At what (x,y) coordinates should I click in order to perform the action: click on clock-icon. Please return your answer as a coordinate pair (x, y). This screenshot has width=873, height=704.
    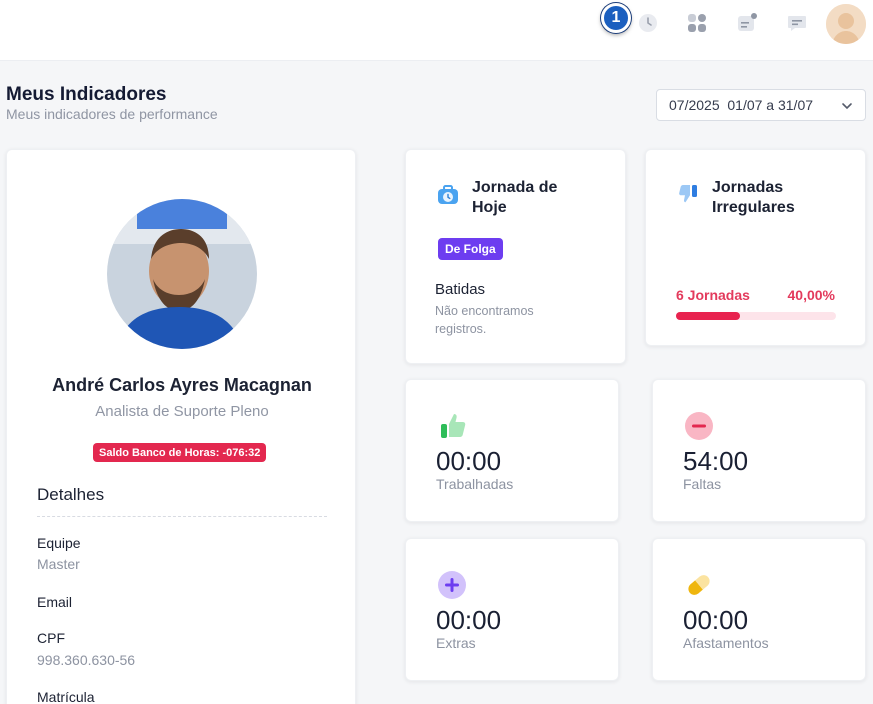
    Looking at the image, I should click on (648, 23).